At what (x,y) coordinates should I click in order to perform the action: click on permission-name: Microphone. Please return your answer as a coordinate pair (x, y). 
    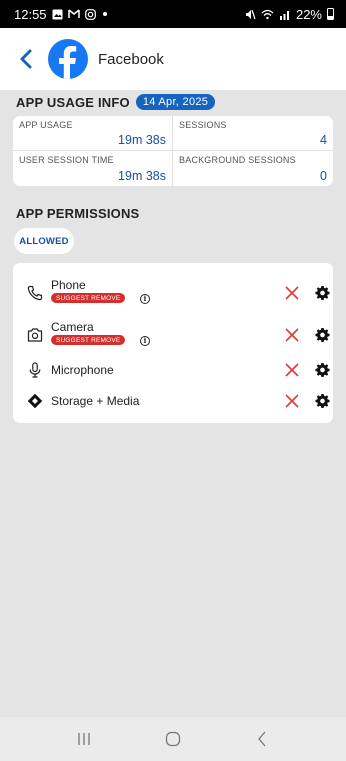
    Looking at the image, I should click on (82, 370).